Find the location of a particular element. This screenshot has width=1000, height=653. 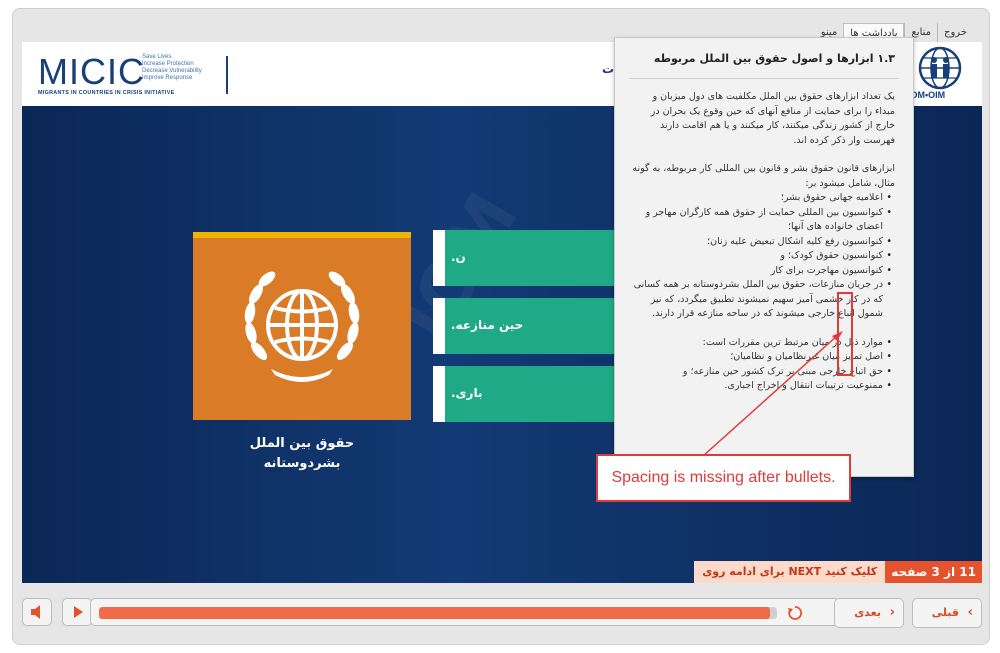

annotation-label: Spacing is missing after bullets. is located at coordinates (723, 478).